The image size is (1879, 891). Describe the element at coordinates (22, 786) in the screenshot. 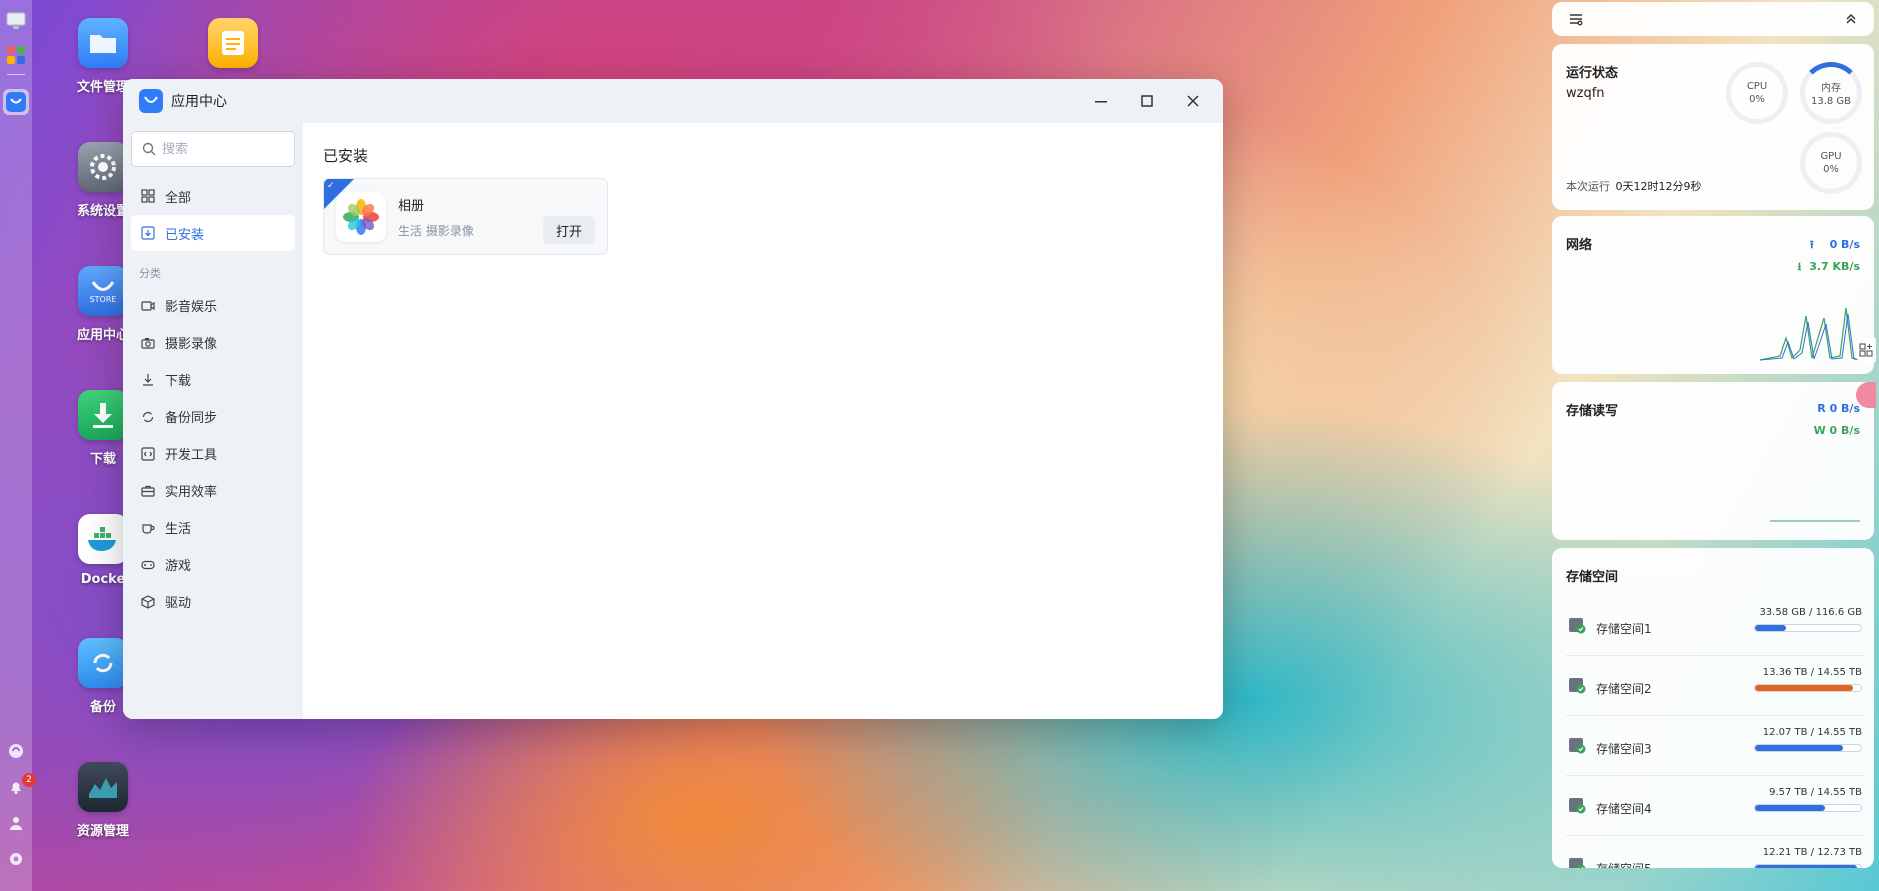

I see `dock-notification-button: 2` at that location.